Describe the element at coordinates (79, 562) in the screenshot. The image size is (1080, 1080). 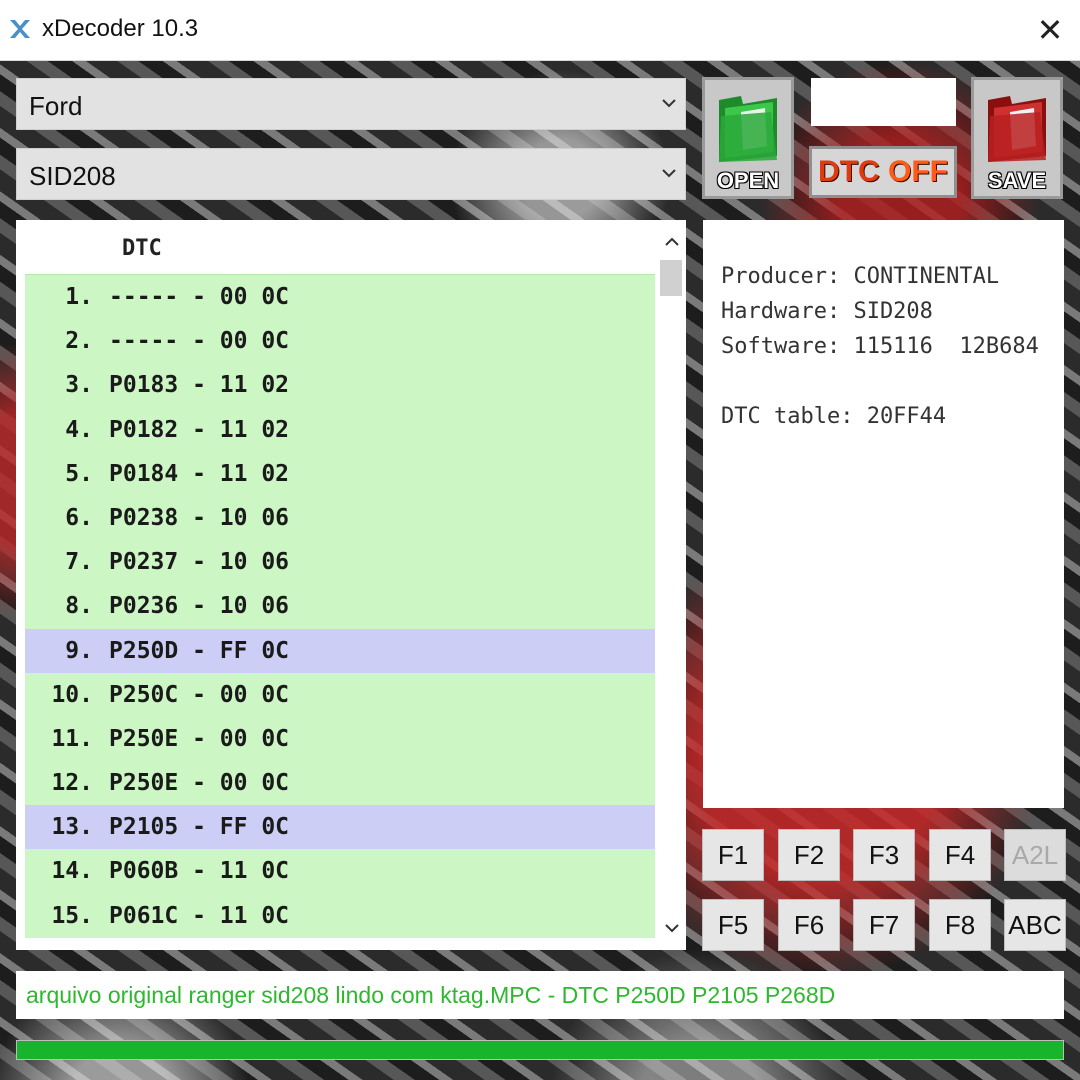
I see `row-number: 7.` at that location.